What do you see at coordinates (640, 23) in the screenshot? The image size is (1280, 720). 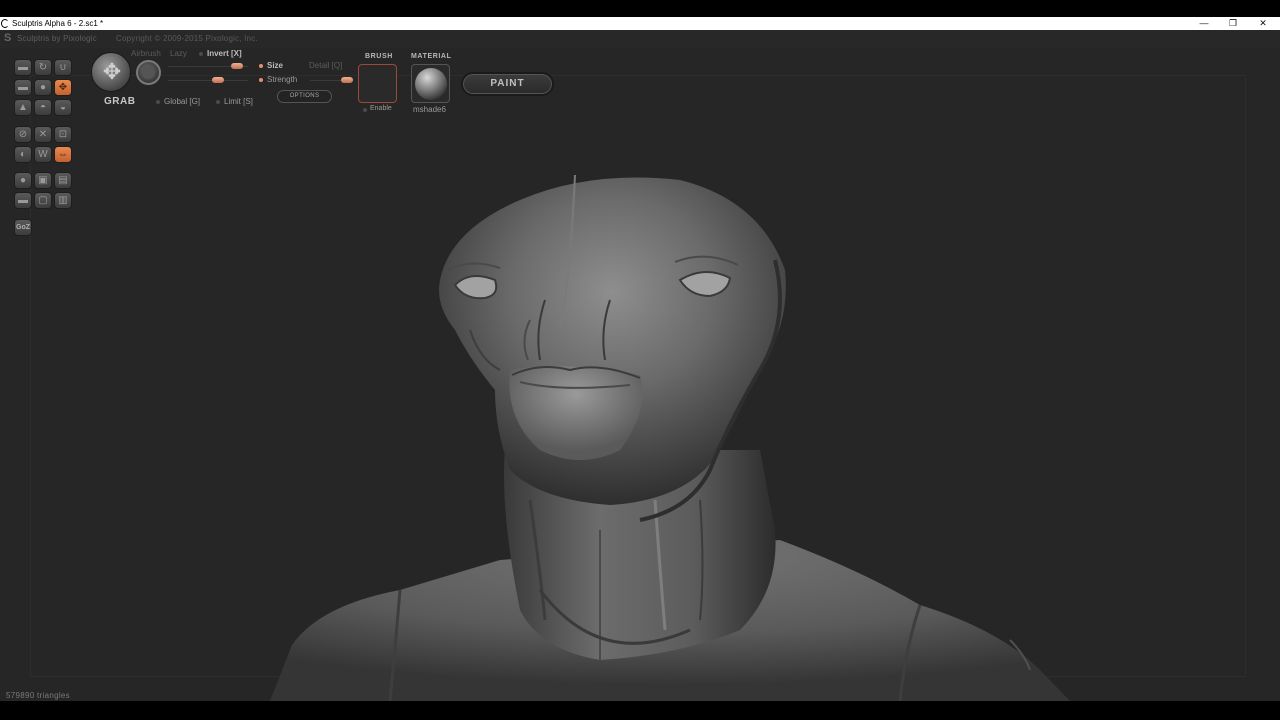 I see `window-title-bar: Sculptris Alpha 6 - 2.sc1 * — ❐ ✕` at bounding box center [640, 23].